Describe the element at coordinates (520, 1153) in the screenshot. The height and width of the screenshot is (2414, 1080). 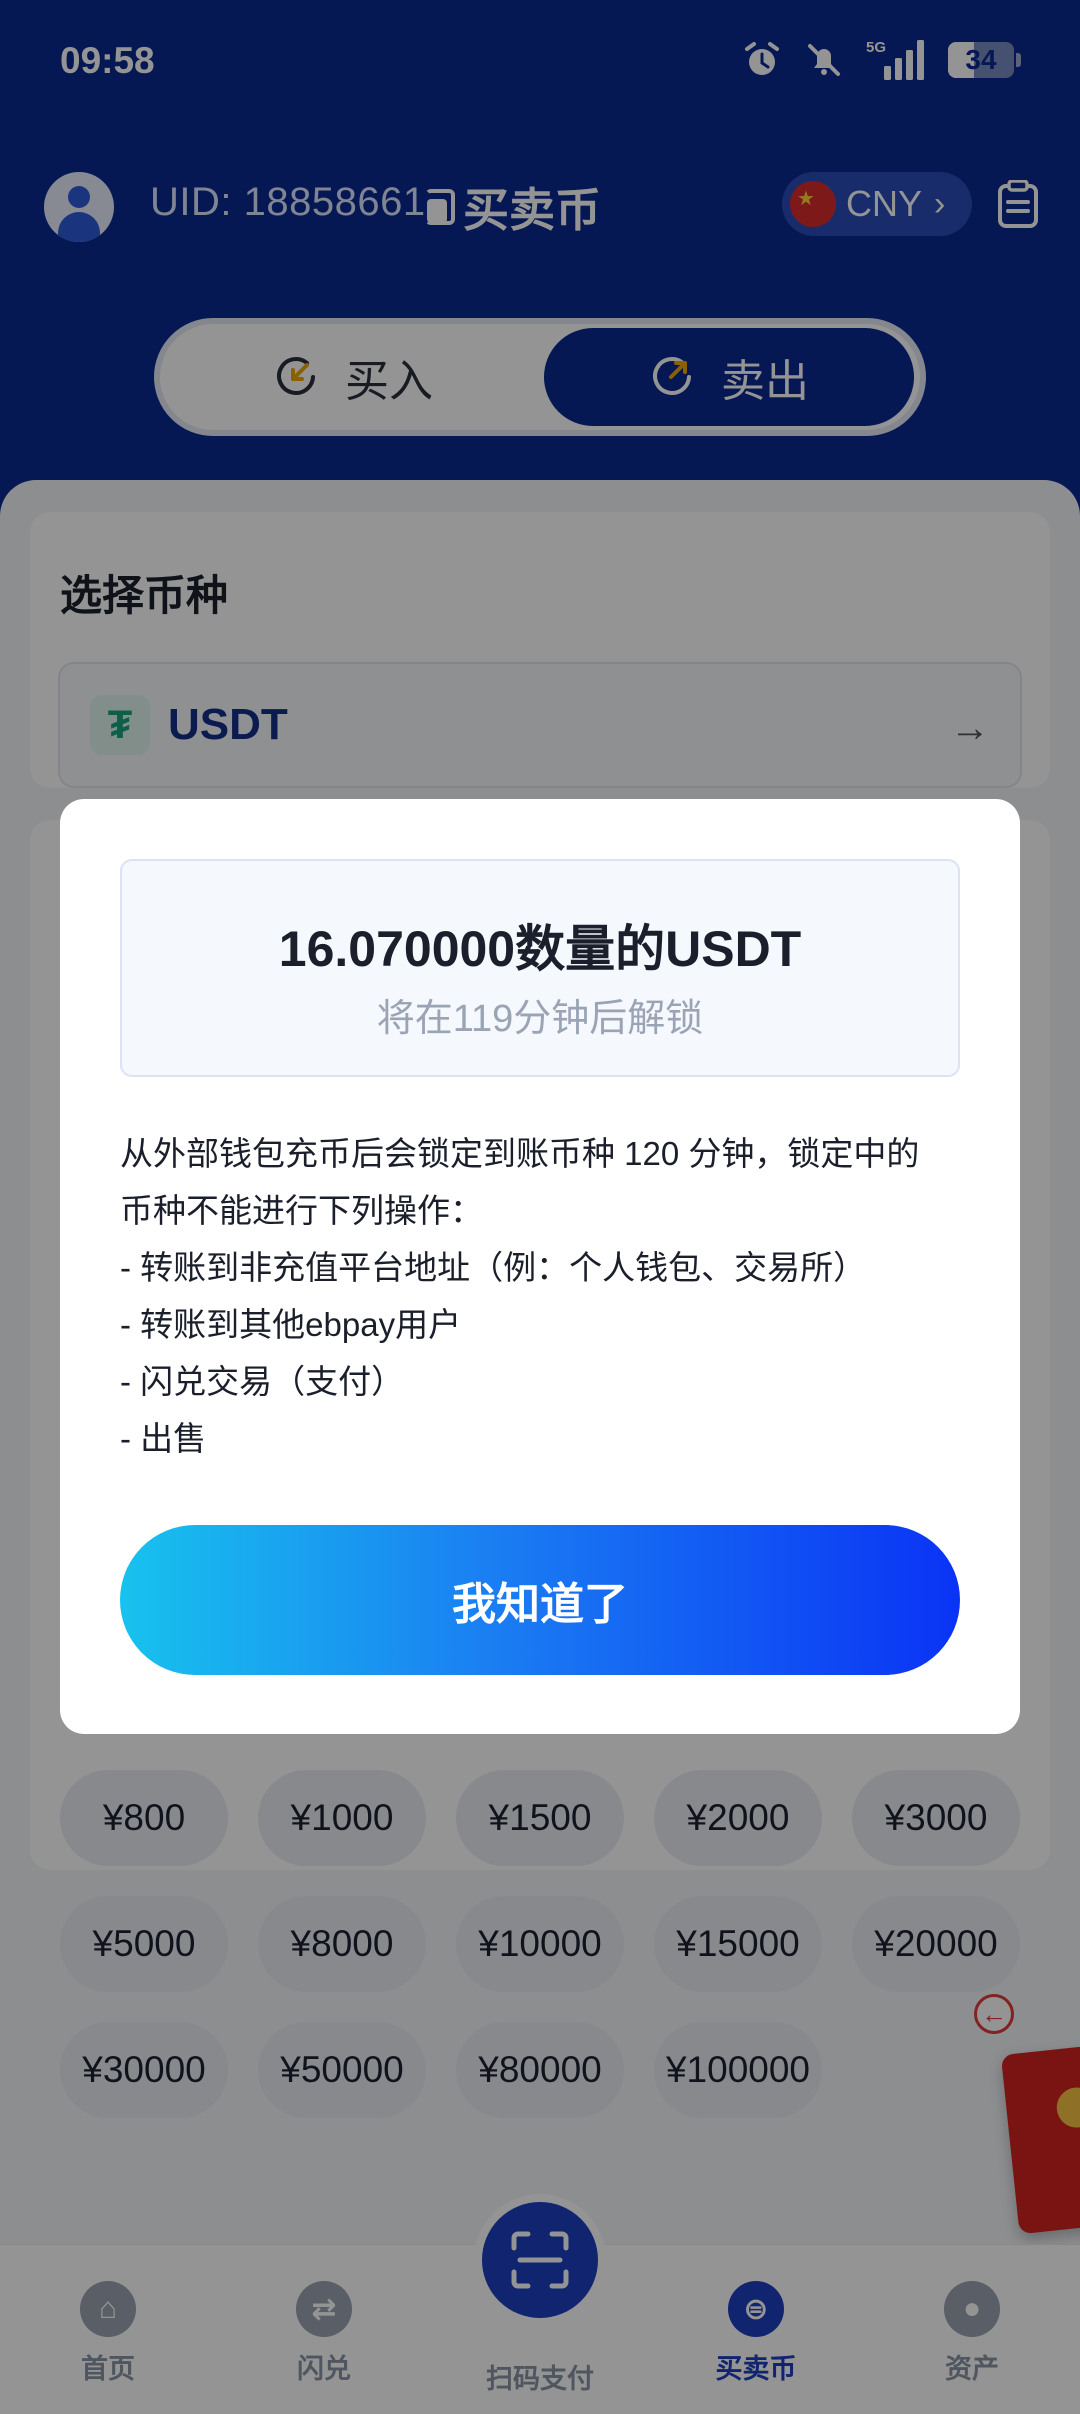
I see `rule-line: 从外部钱包充币后会锁定到账币种 120 分钟，锁定中的` at that location.